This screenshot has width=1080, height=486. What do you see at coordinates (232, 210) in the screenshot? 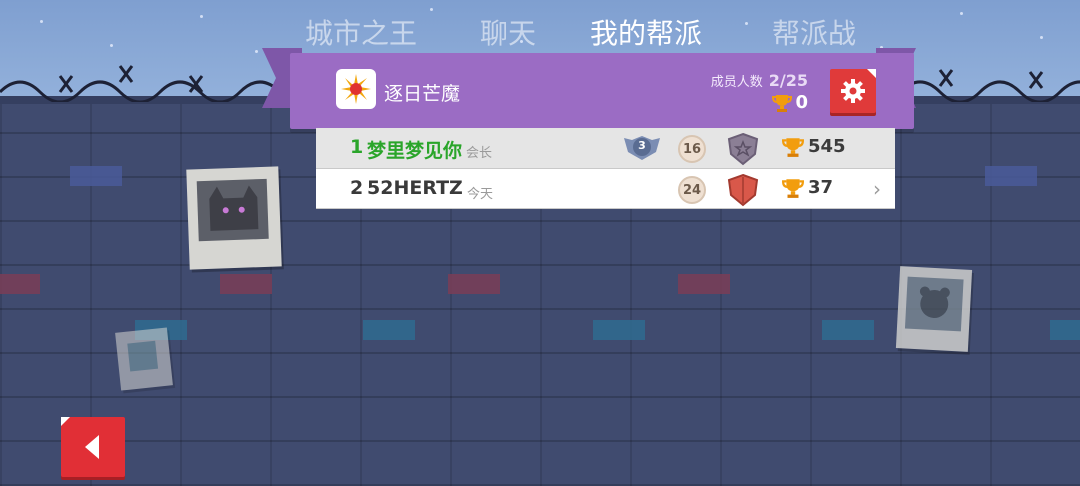
I see `cat-silhouette-icon` at bounding box center [232, 210].